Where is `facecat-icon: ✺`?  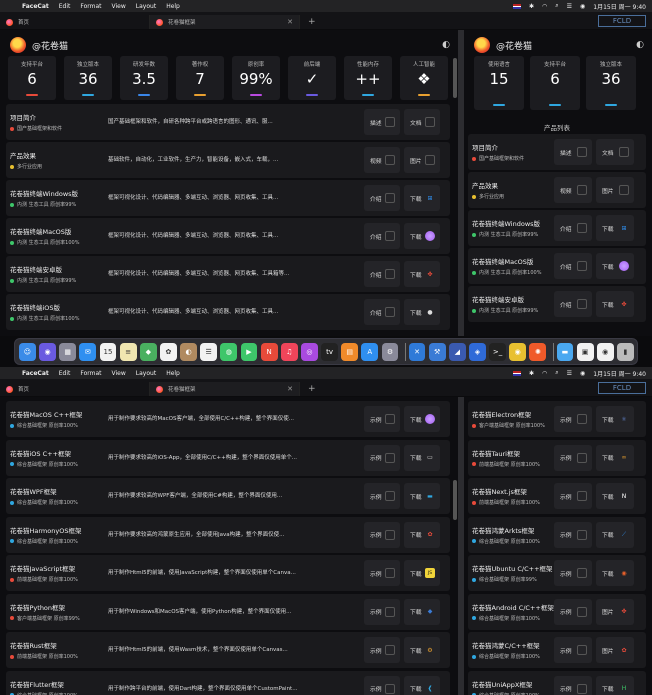 facecat-icon: ✺ is located at coordinates (538, 351).